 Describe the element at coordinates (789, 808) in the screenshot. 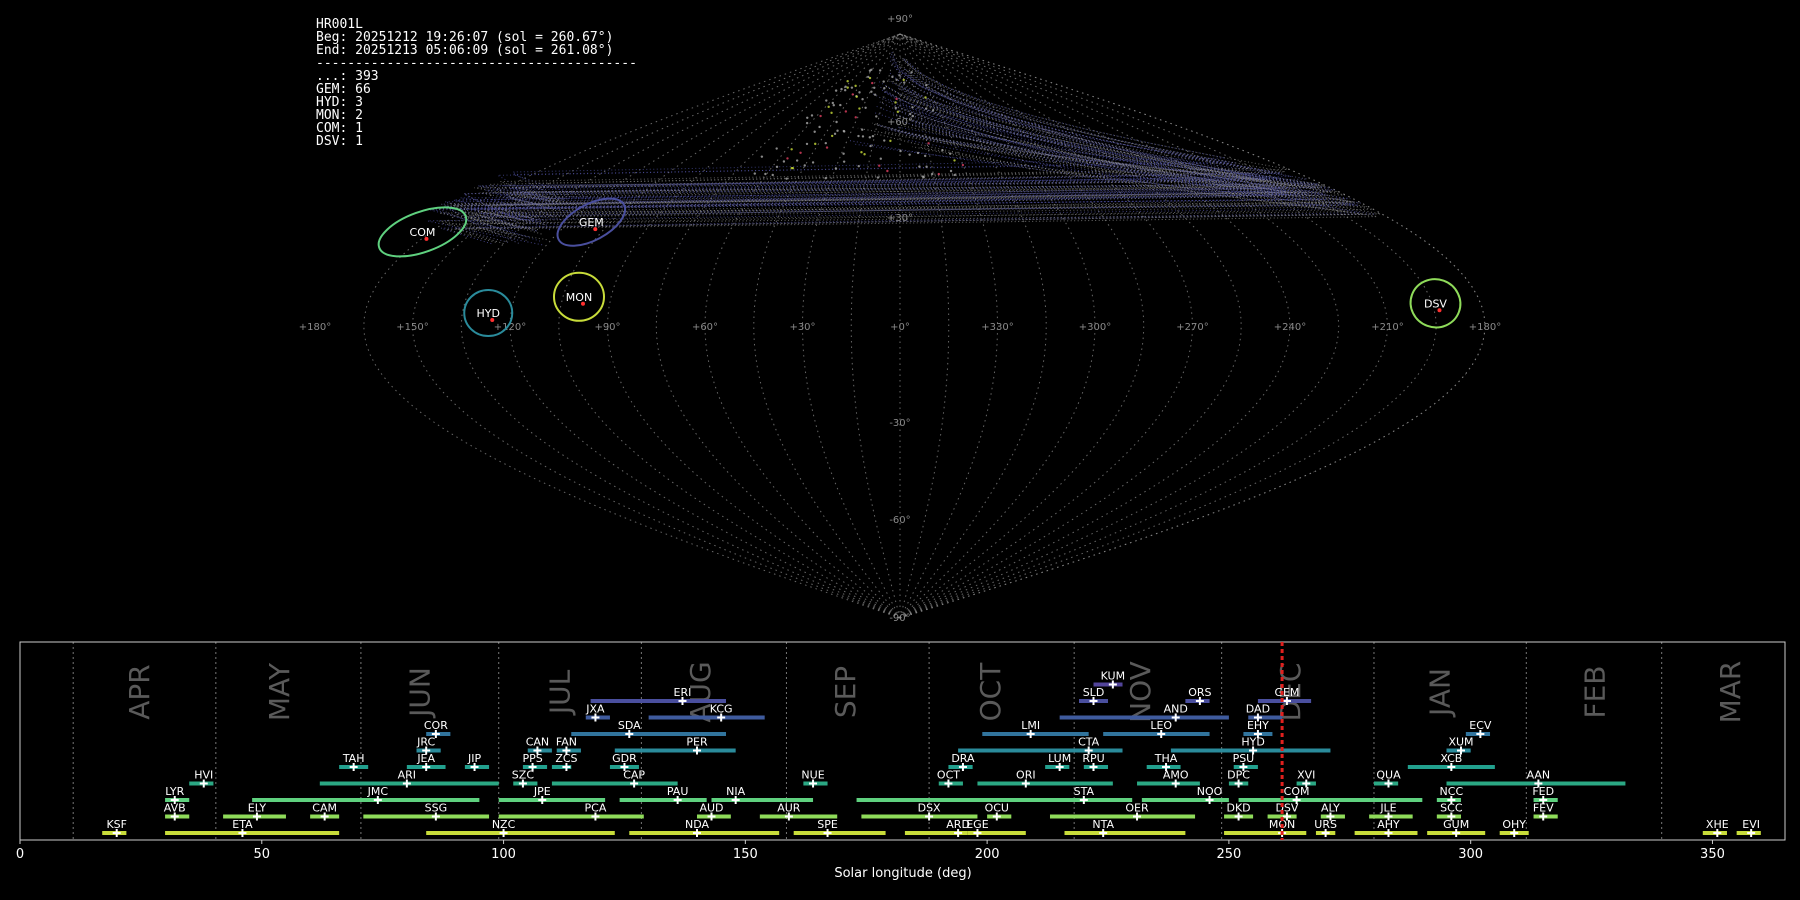

I see `shower-label: AUR` at that location.